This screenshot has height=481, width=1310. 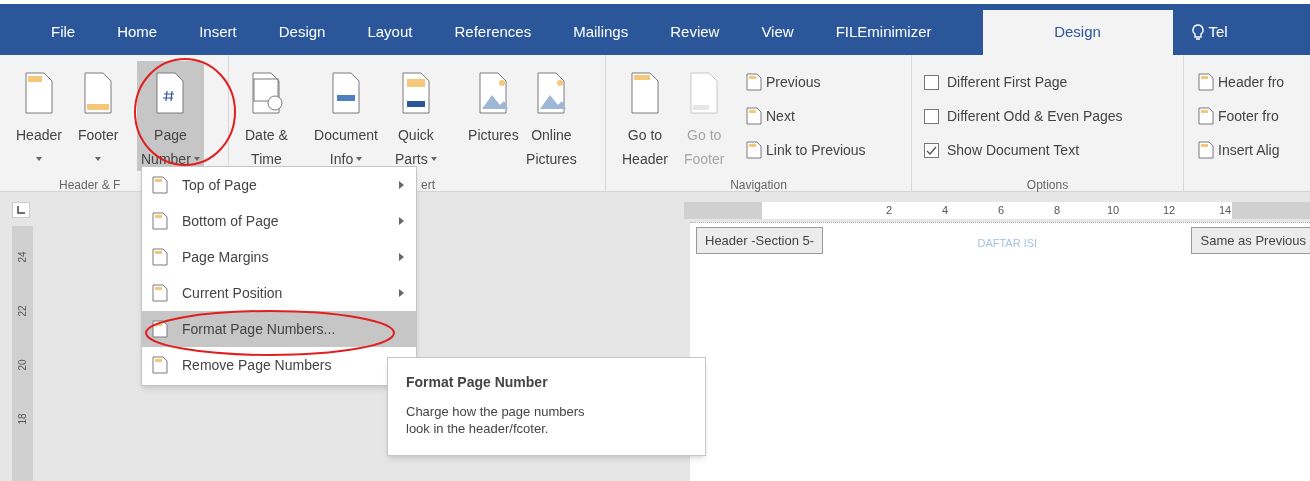 I want to click on ruler-number: 6, so click(x=1001, y=211).